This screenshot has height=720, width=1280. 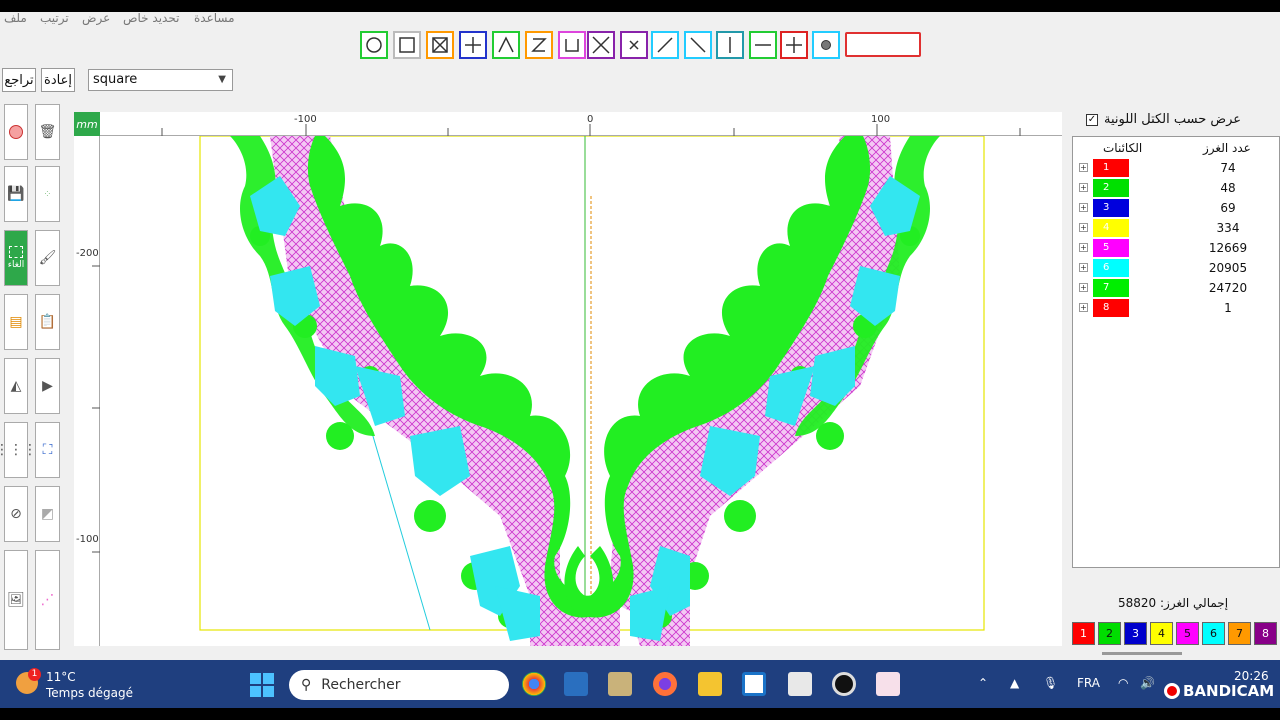 I want to click on taskbar-search: ⚲ Rechercher, so click(x=399, y=685).